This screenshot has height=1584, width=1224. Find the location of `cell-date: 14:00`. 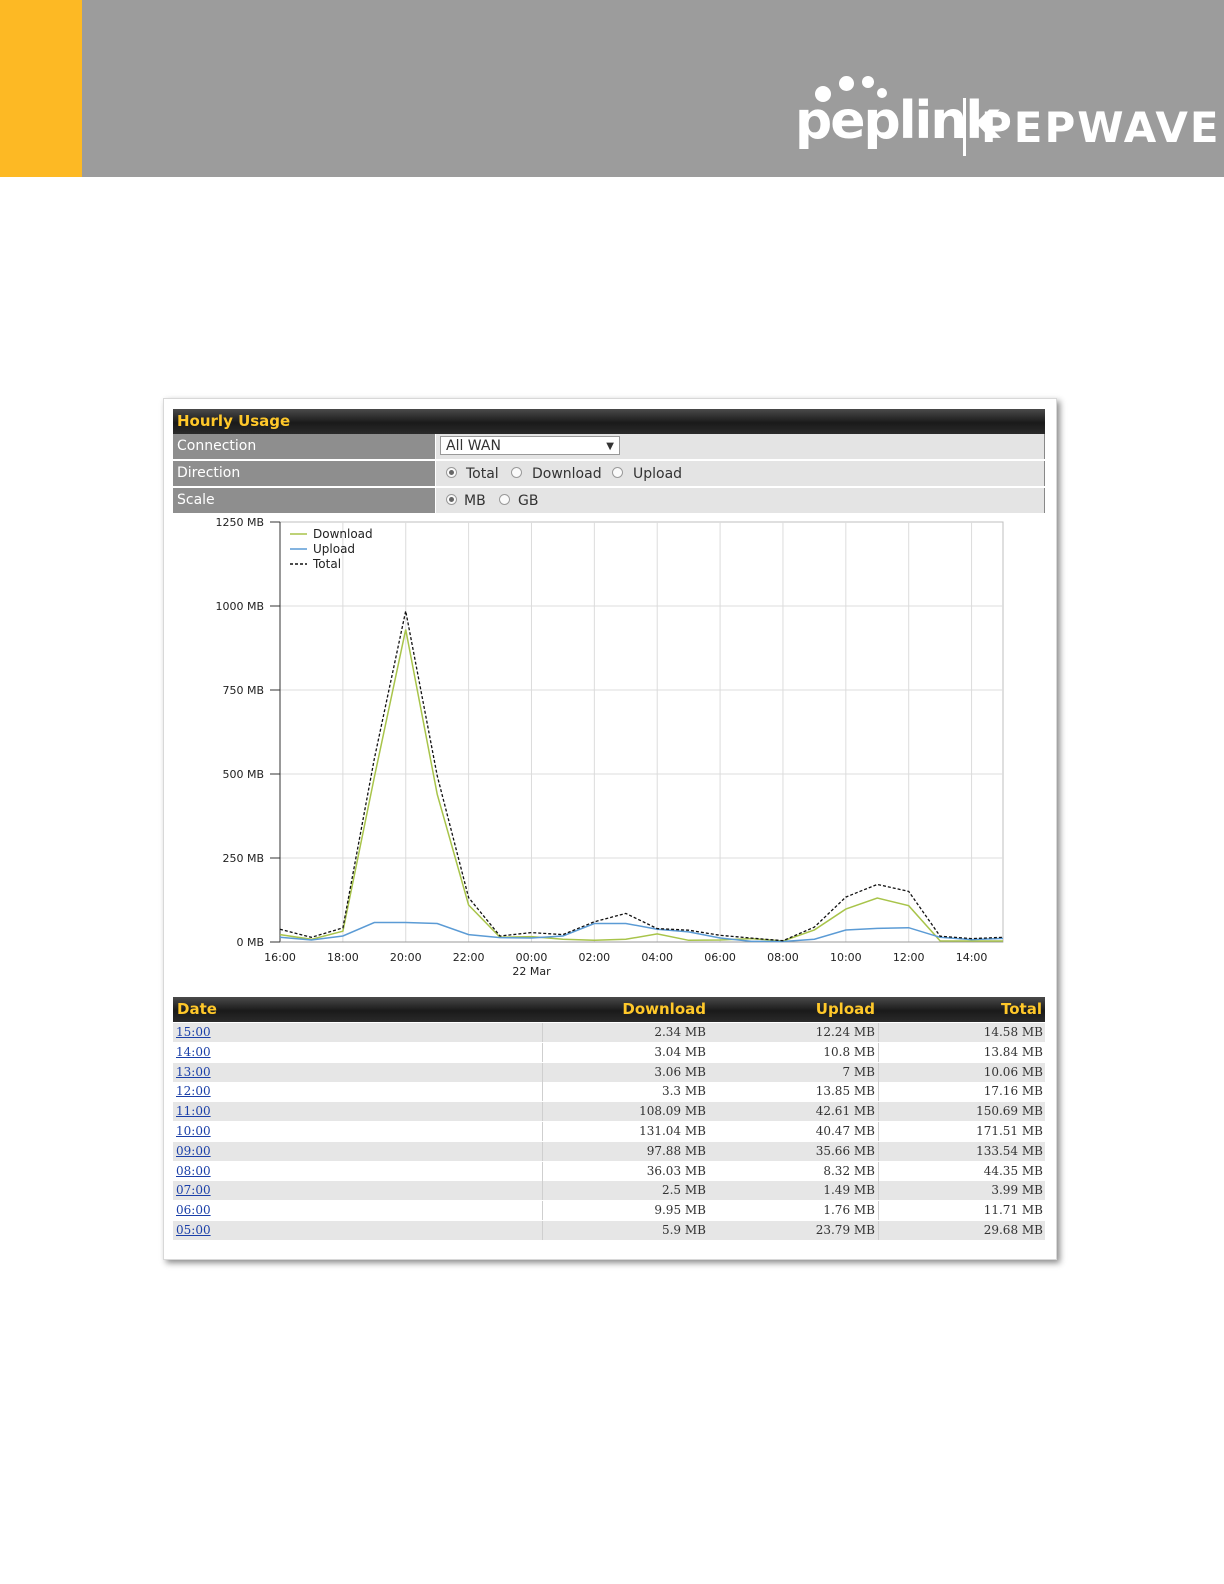

cell-date: 14:00 is located at coordinates (357, 1052).